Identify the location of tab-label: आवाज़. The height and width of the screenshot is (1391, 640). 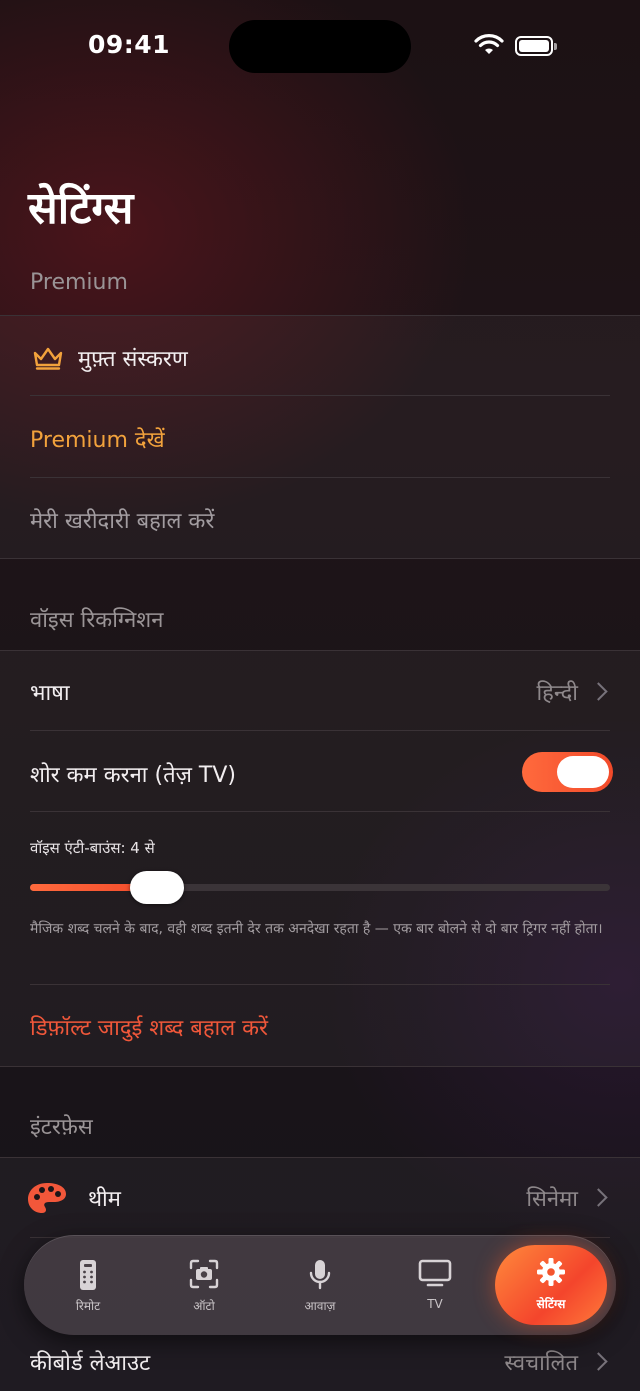
(320, 1306).